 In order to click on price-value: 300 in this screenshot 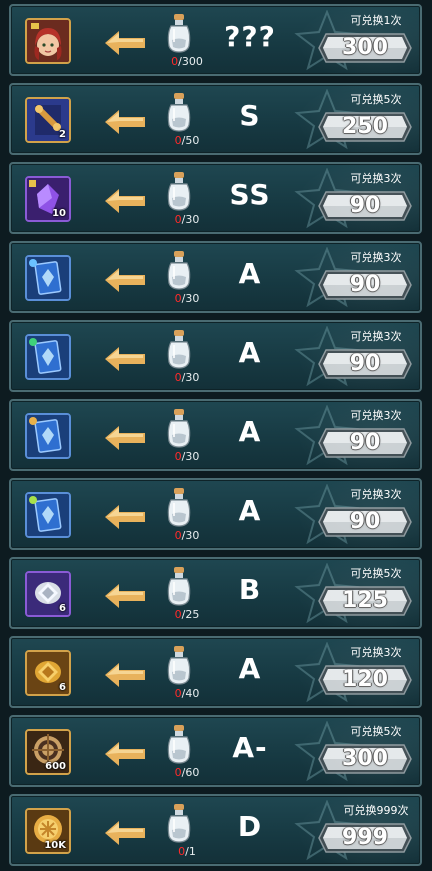, I will do `click(365, 47)`.